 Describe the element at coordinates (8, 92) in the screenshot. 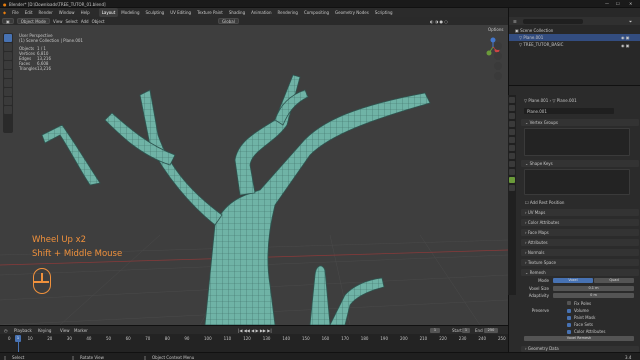

I see `annotate-tool-icon` at that location.